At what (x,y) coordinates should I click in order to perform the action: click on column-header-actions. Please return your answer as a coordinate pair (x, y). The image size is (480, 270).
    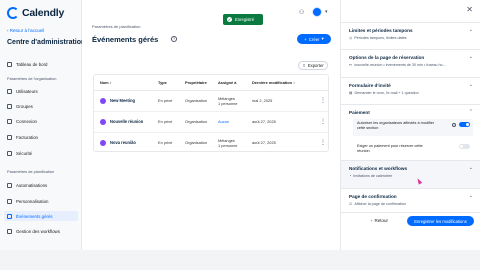
    Looking at the image, I should click on (322, 83).